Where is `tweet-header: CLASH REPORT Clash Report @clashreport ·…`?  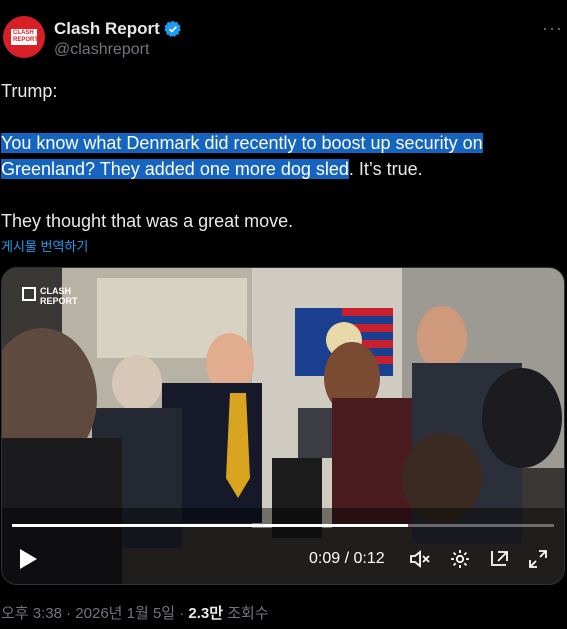 tweet-header: CLASH REPORT Clash Report @clashreport ·… is located at coordinates (283, 35).